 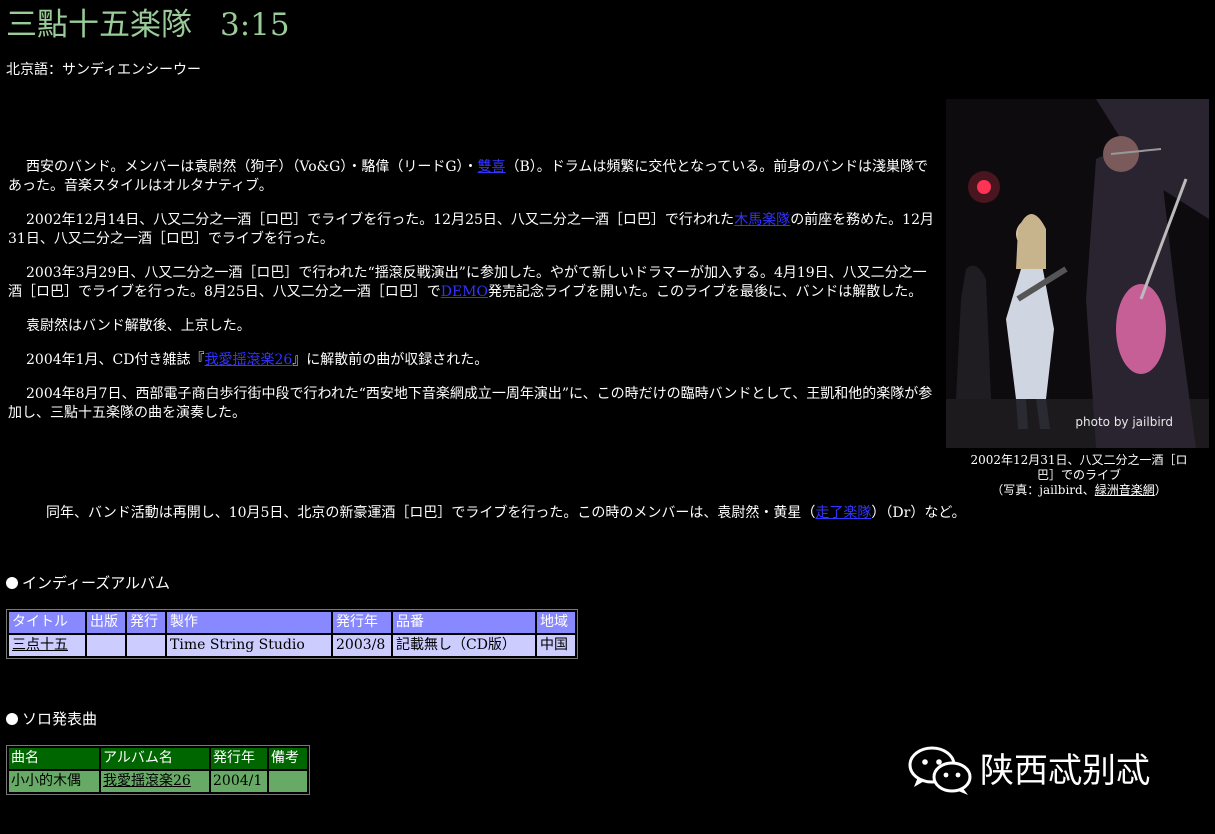 What do you see at coordinates (106, 645) in the screenshot?
I see `cell-publisher` at bounding box center [106, 645].